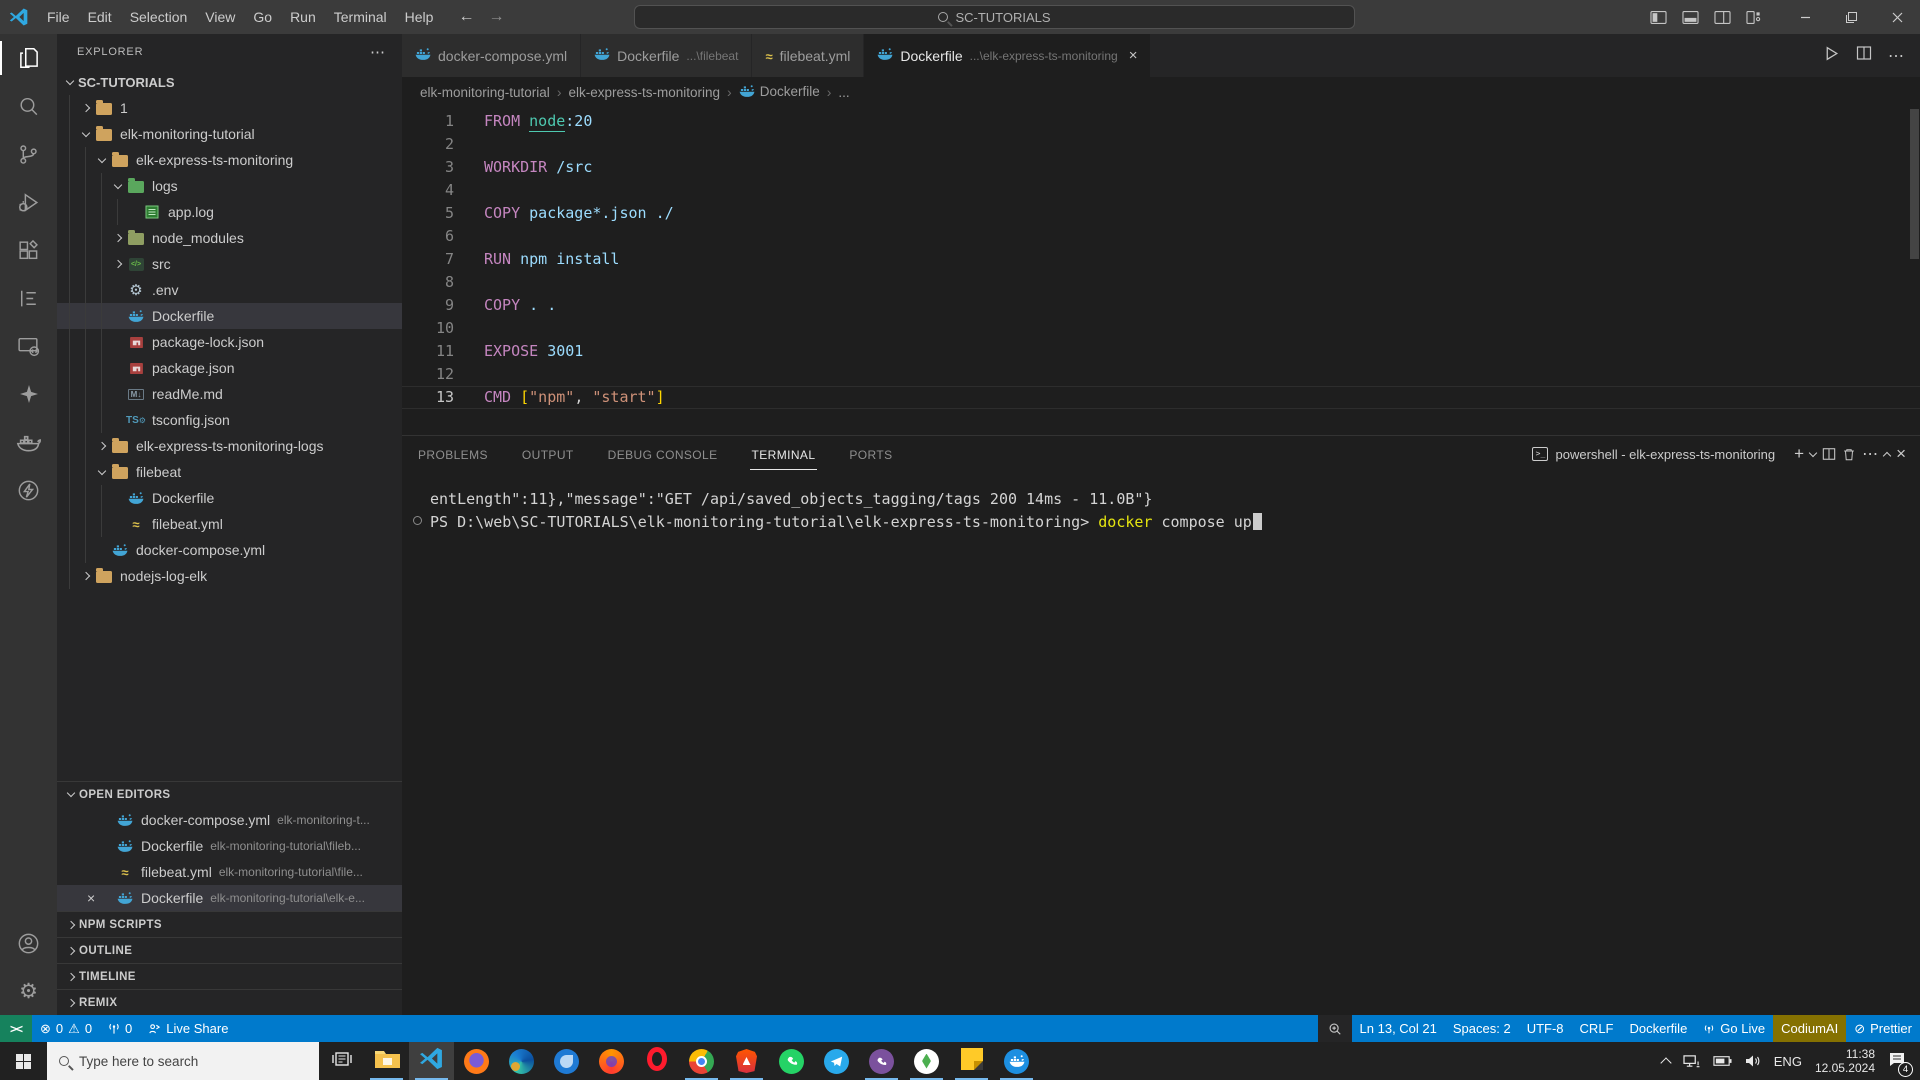 The width and height of the screenshot is (1920, 1080). Describe the element at coordinates (229, 576) in the screenshot. I see `tree-item-nodejs-log-elk: nodejs-log-elk` at that location.